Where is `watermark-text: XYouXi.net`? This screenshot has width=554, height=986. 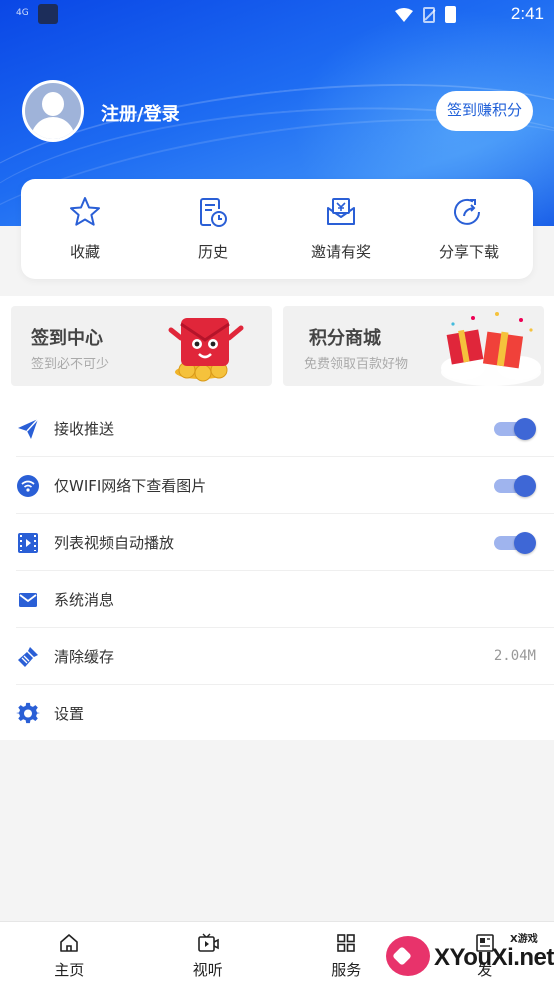 watermark-text: XYouXi.net is located at coordinates (494, 957).